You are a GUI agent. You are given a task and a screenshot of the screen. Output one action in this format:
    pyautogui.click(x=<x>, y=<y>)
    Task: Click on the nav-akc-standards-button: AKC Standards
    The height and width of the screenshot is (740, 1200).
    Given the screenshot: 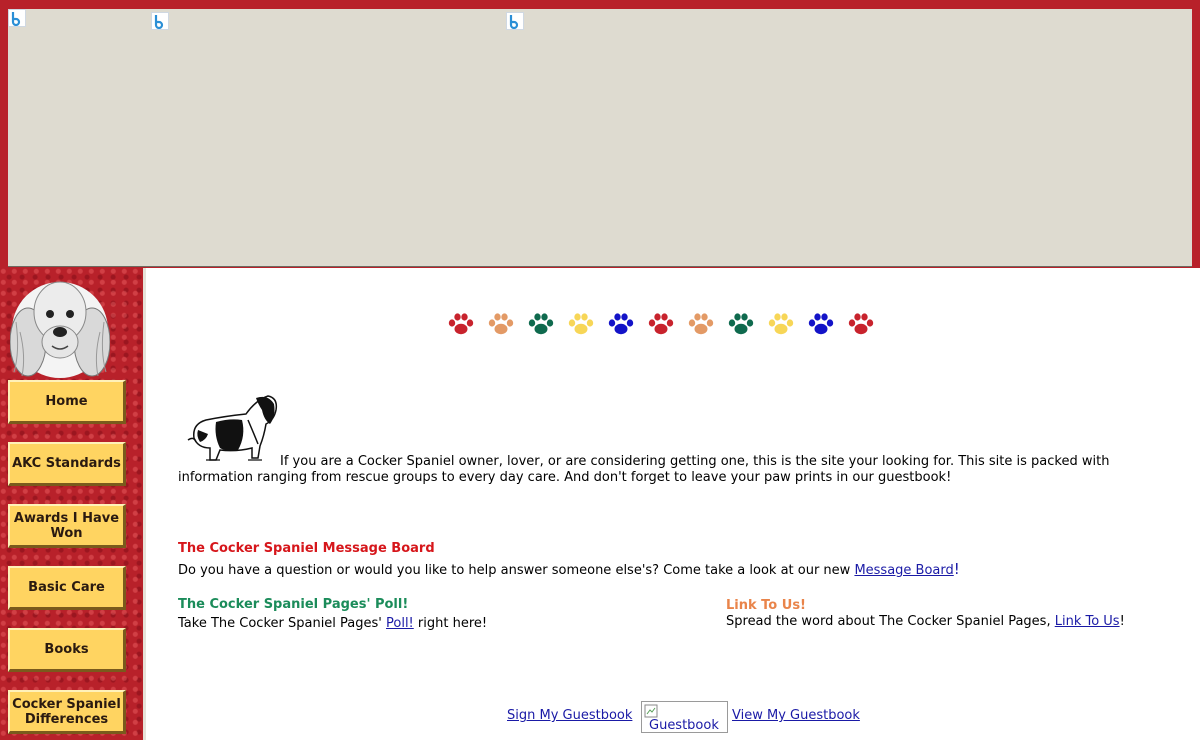 What is the action you would take?
    pyautogui.click(x=67, y=464)
    